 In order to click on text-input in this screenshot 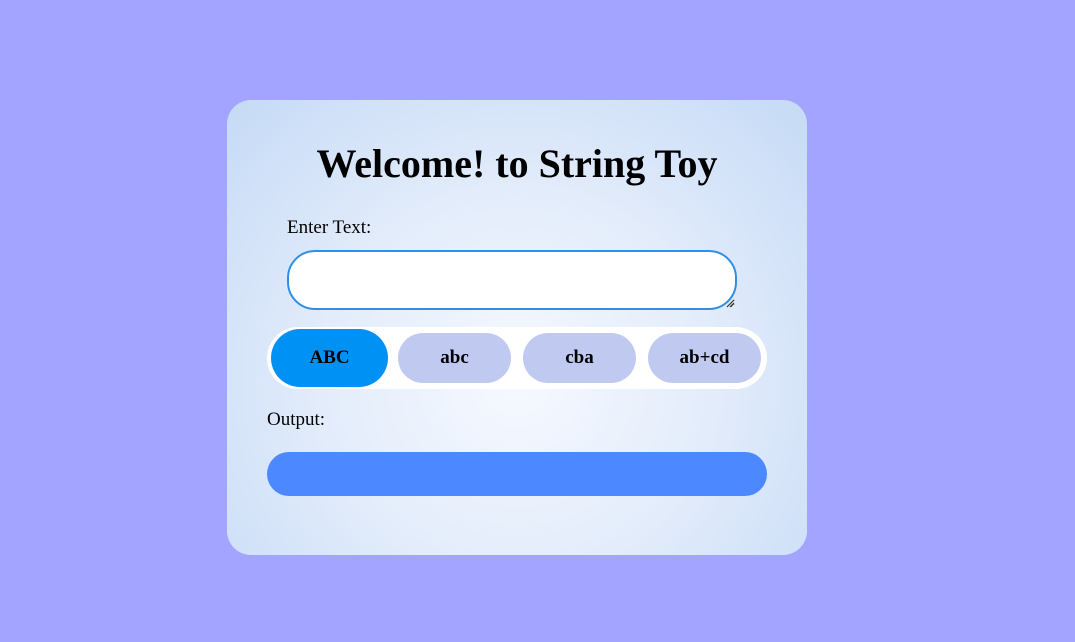, I will do `click(512, 280)`.